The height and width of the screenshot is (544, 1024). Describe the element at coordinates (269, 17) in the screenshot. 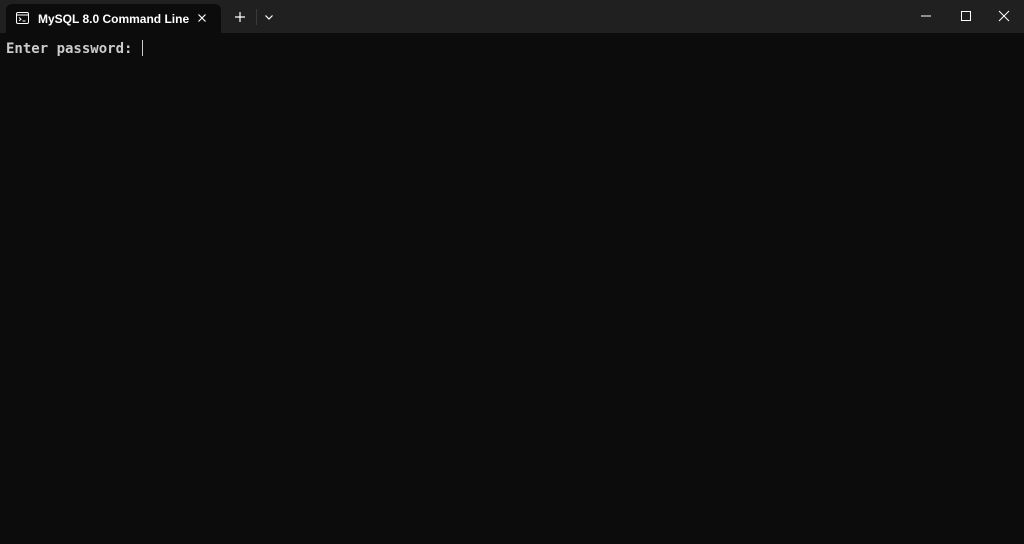

I see `chevron-down-icon` at that location.